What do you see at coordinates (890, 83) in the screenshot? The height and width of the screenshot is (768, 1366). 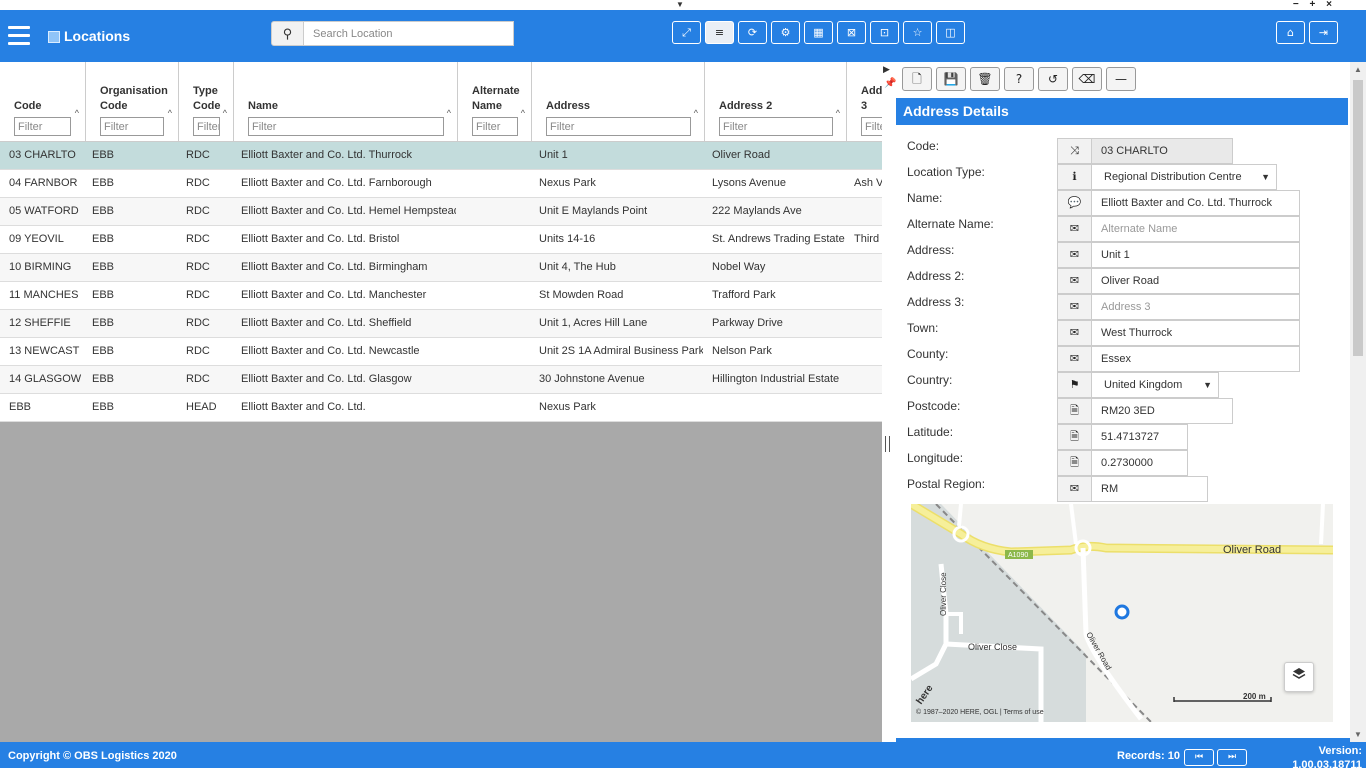 I see `pin-icon: 📌` at bounding box center [890, 83].